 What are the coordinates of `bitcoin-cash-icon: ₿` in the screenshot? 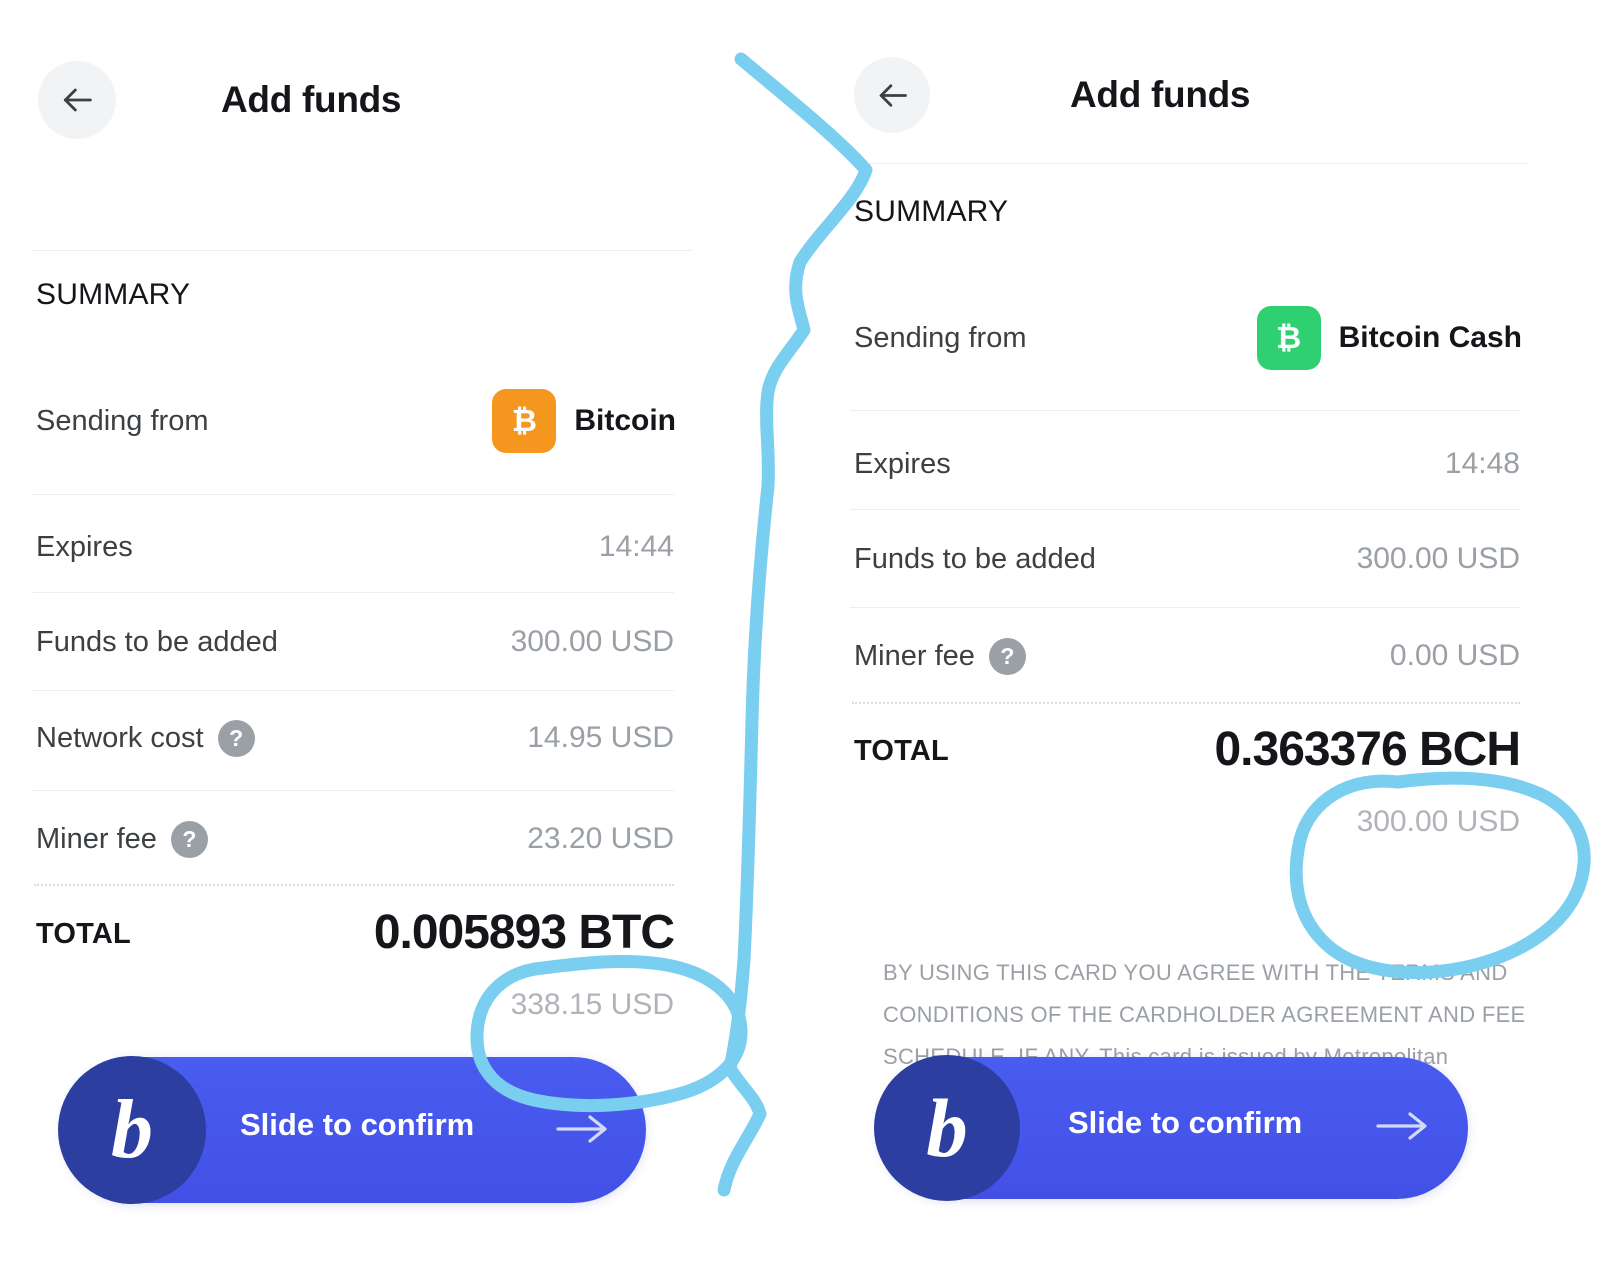 It's located at (1288, 338).